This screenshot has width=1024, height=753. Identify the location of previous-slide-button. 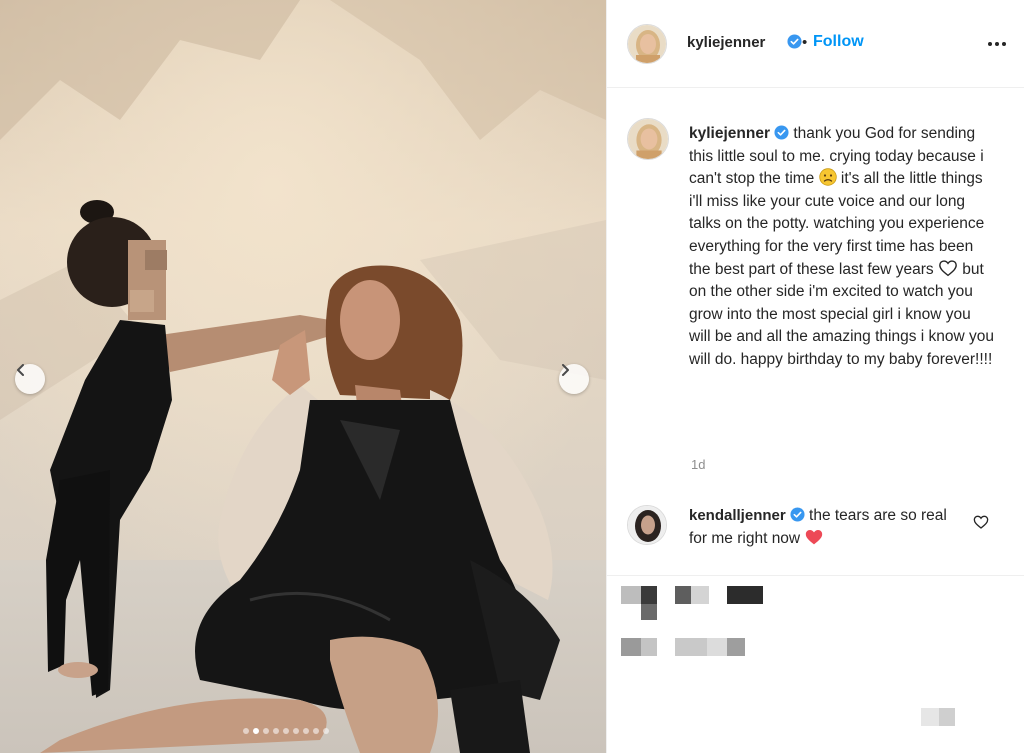
(30, 379).